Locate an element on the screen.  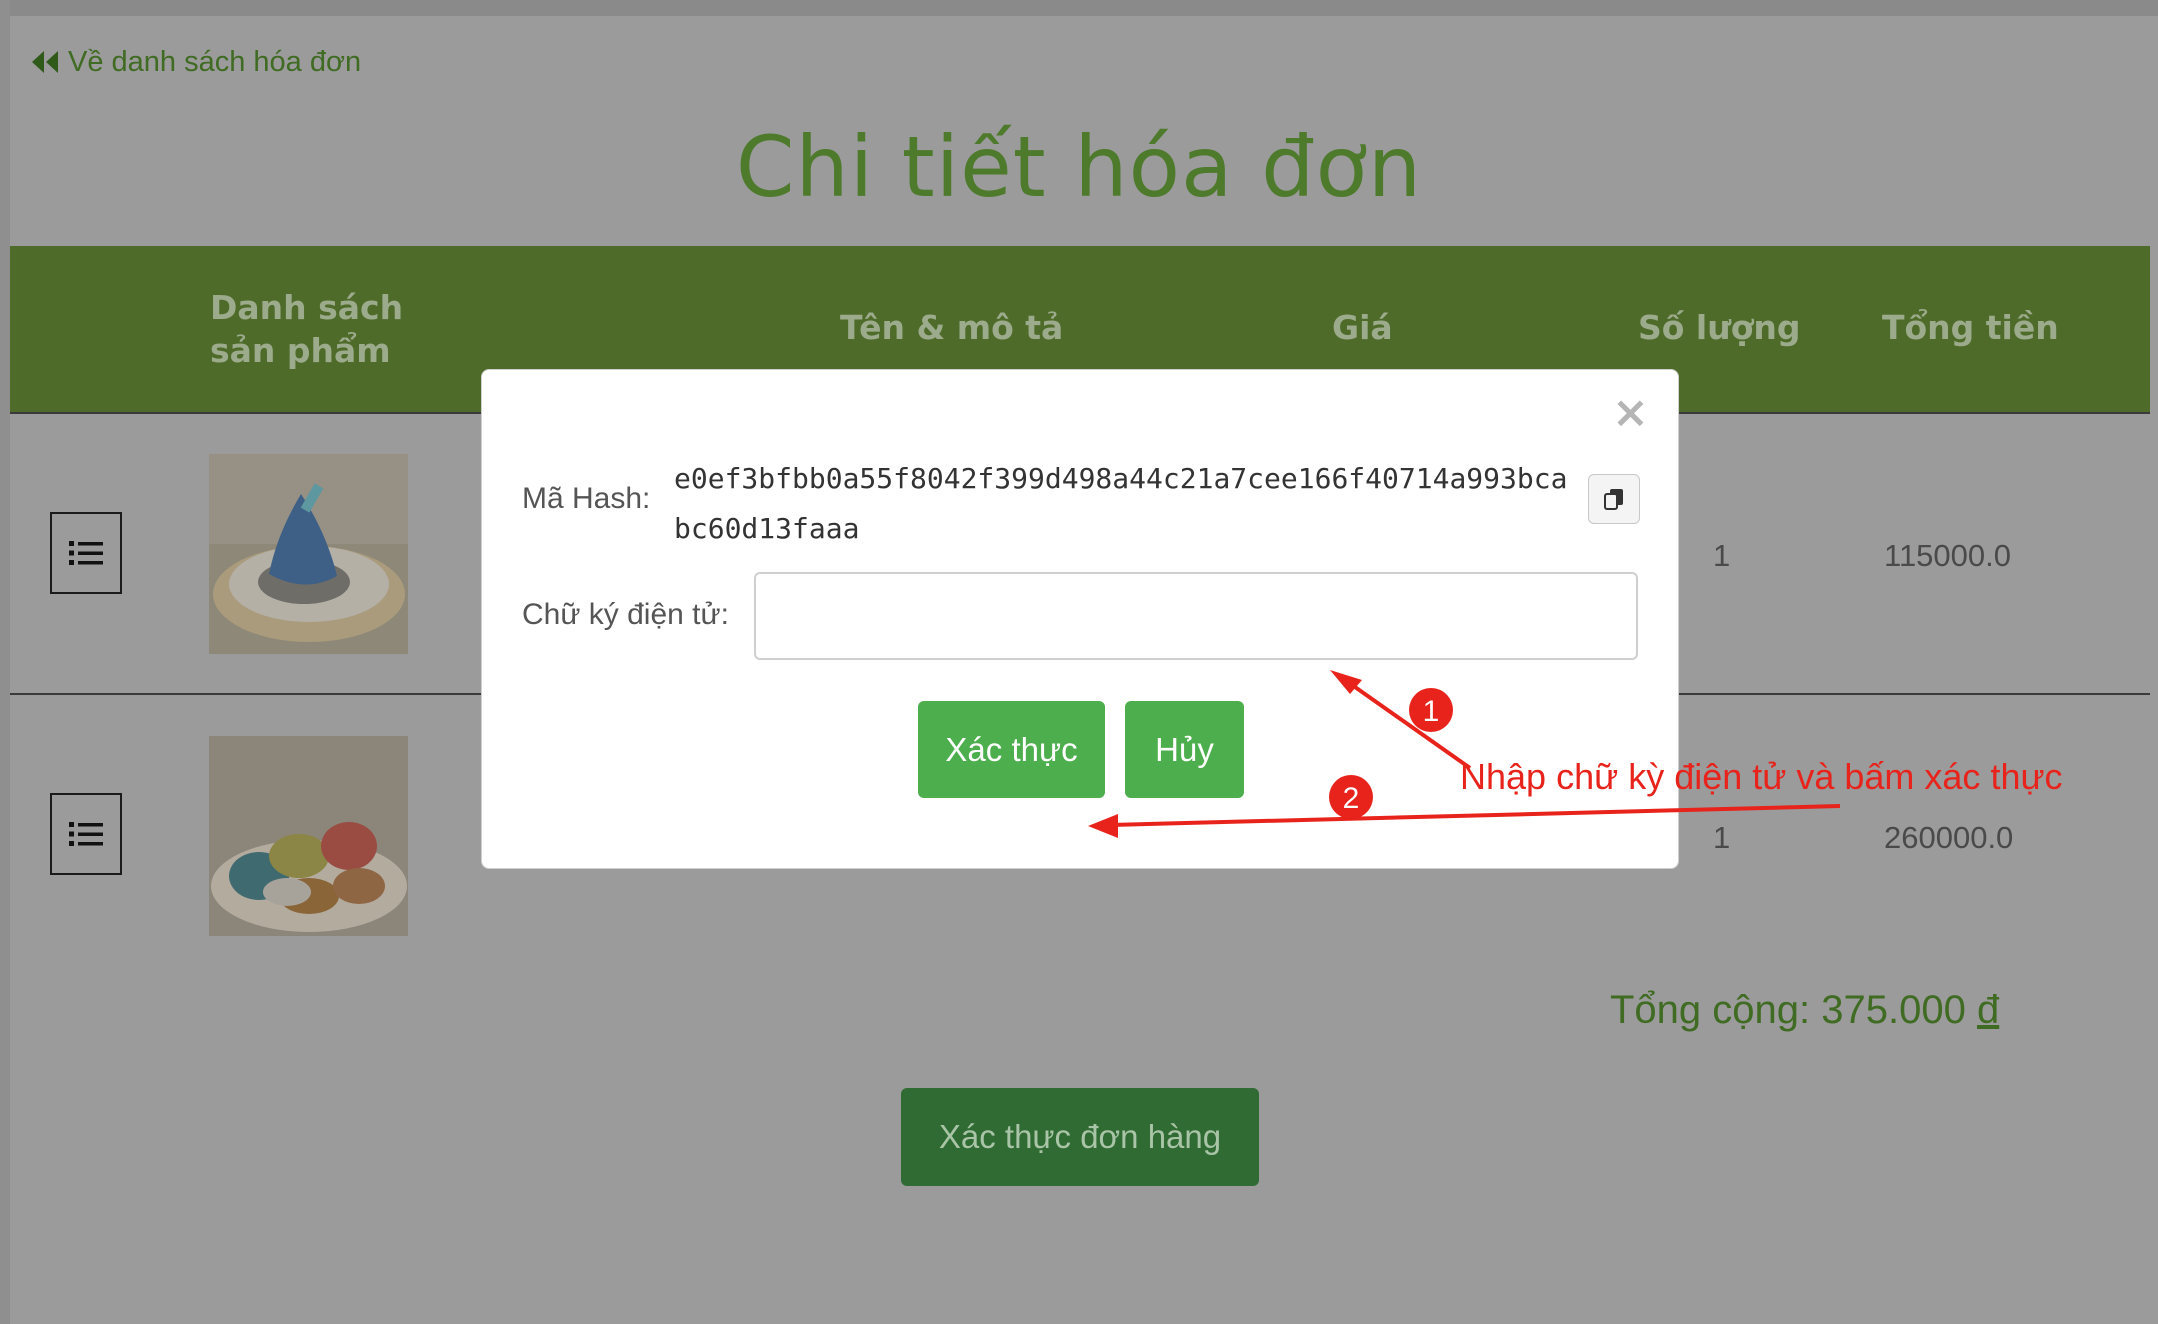
annotation-arrows: 1 2 is located at coordinates (1464, 754).